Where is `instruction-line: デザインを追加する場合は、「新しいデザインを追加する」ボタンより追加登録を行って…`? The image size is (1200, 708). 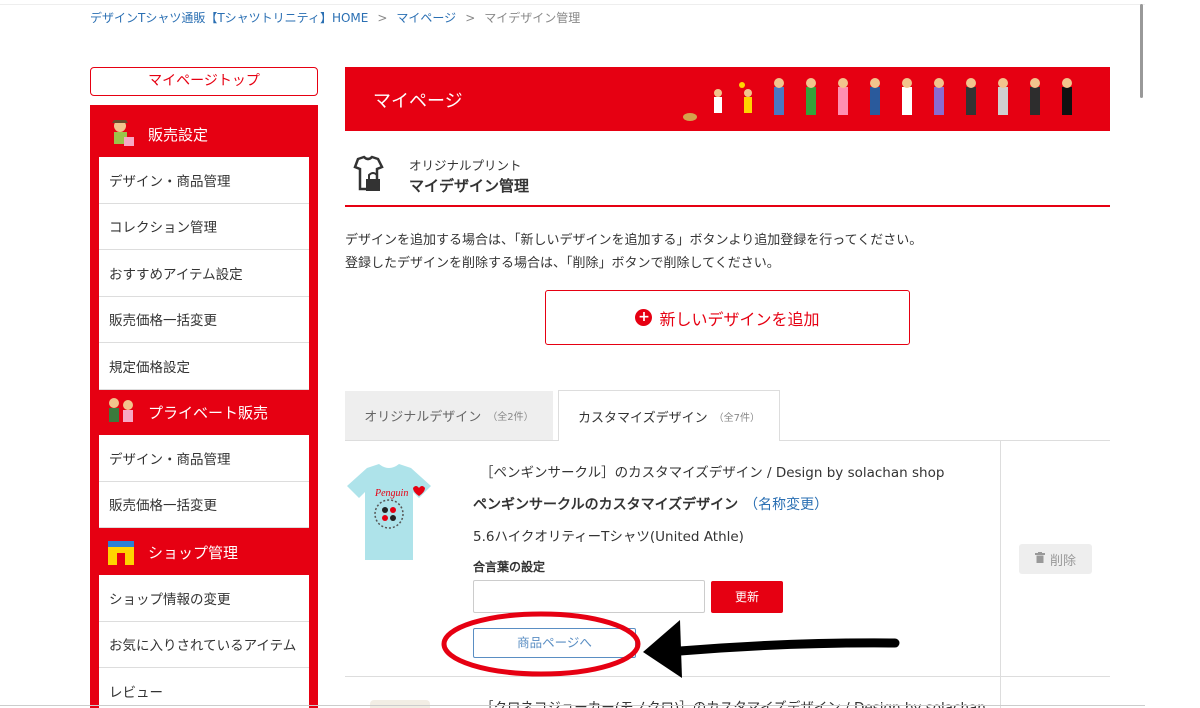
instruction-line: デザインを追加する場合は、「新しいデザインを追加する」ボタンより追加登録を行って… is located at coordinates (634, 240).